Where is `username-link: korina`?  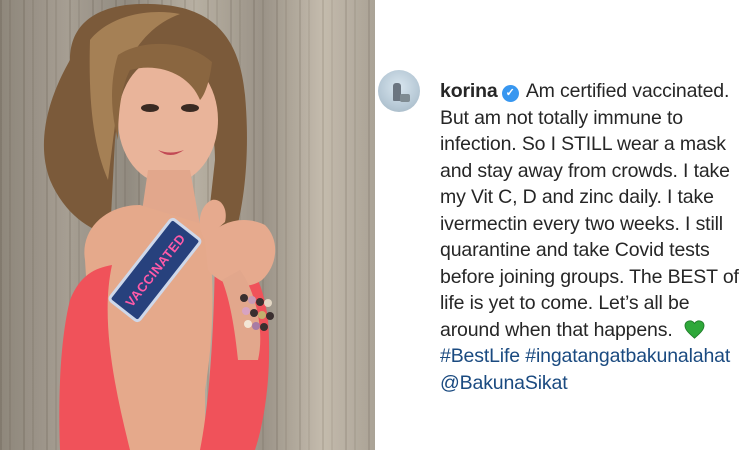 username-link: korina is located at coordinates (469, 91).